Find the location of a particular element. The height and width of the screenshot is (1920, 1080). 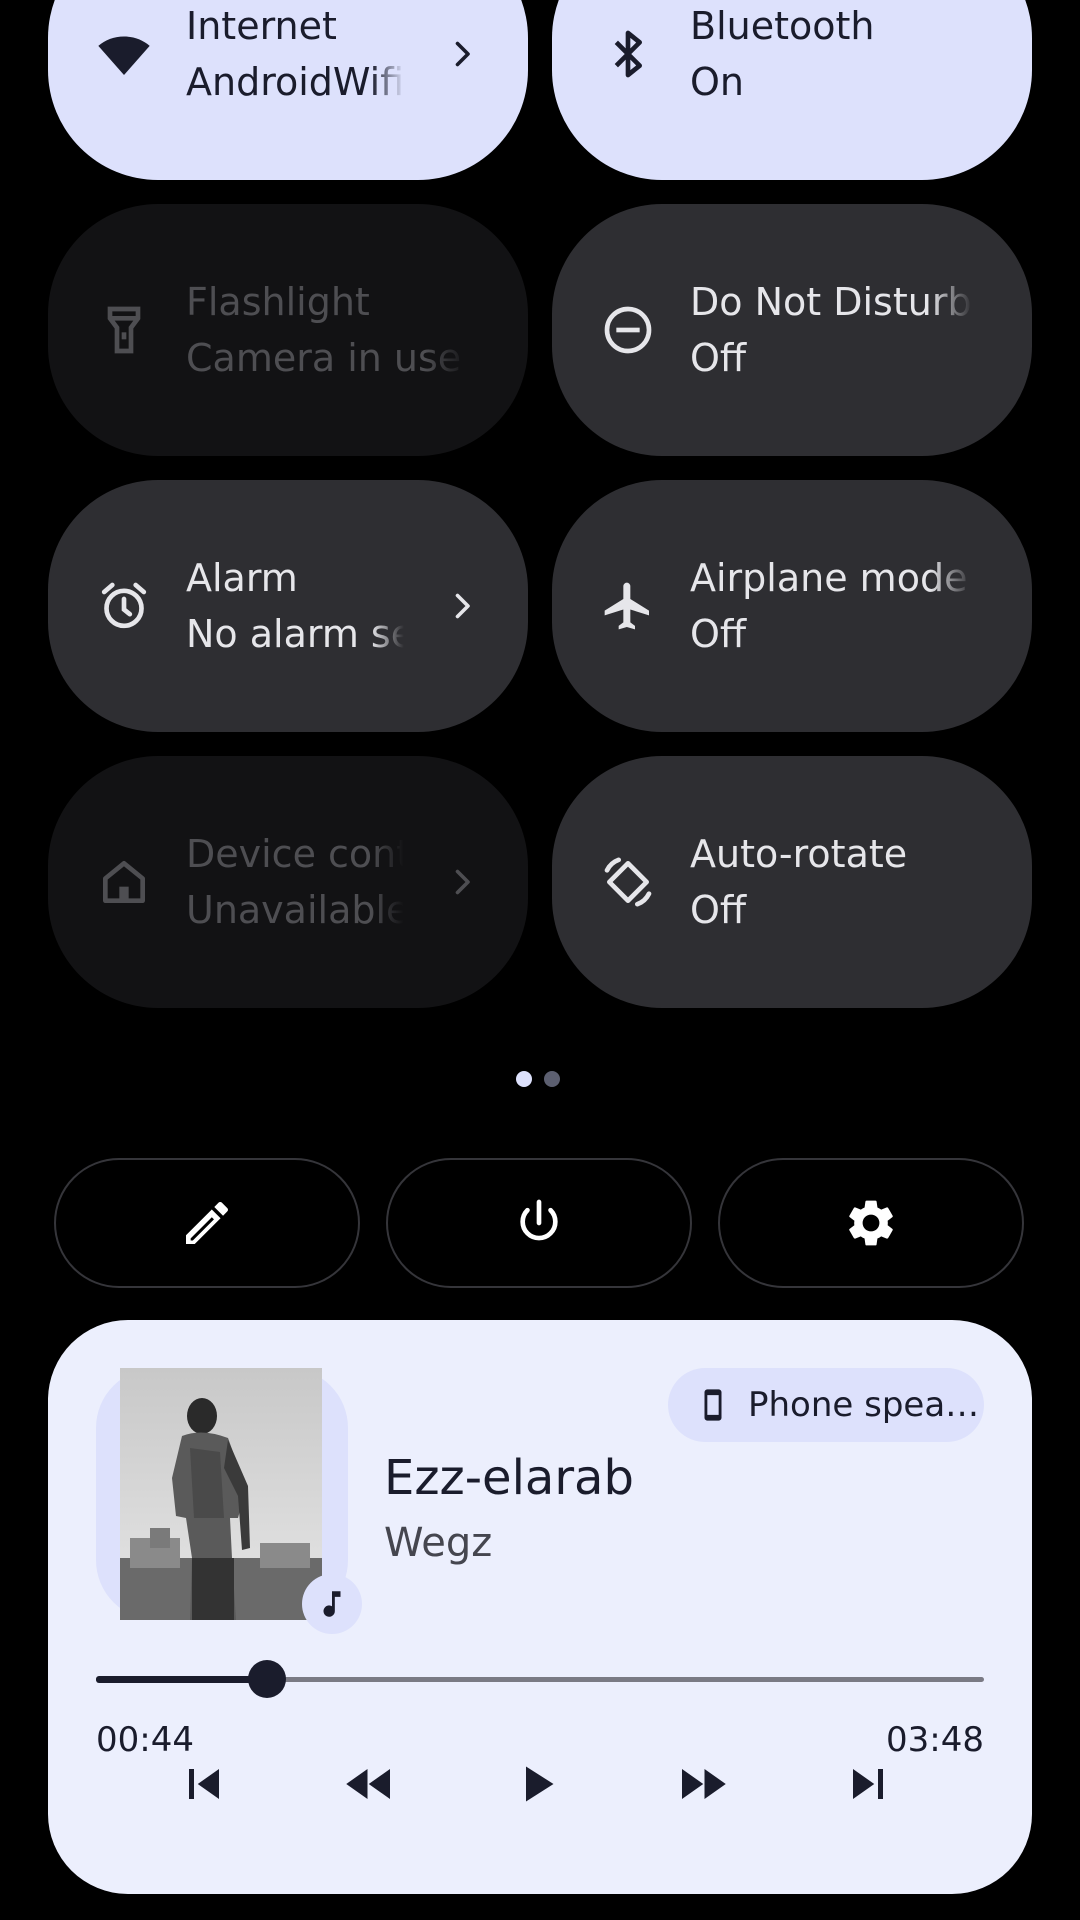

tile-home: Device controls Unavailable is located at coordinates (288, 882).